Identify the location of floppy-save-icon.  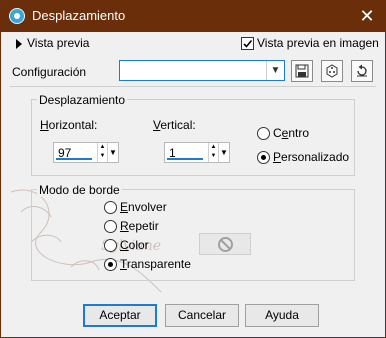
(302, 71).